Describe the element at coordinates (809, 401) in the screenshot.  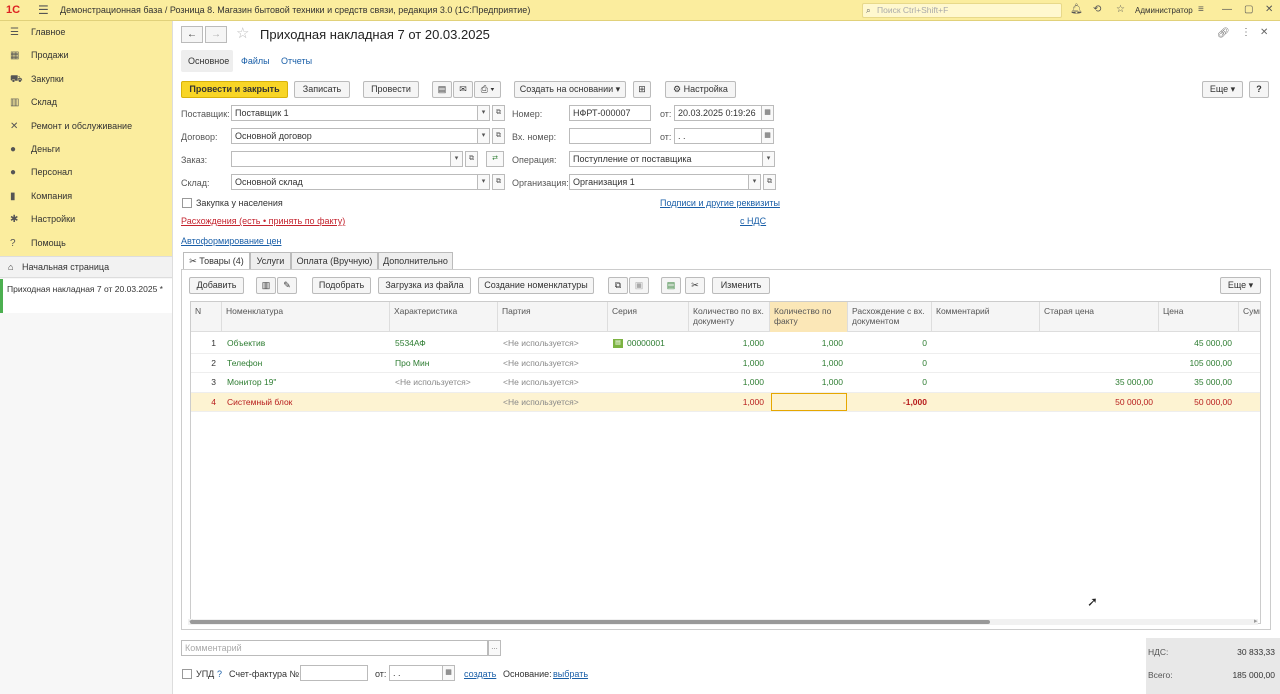
I see `row-qty-fact-active-cell` at that location.